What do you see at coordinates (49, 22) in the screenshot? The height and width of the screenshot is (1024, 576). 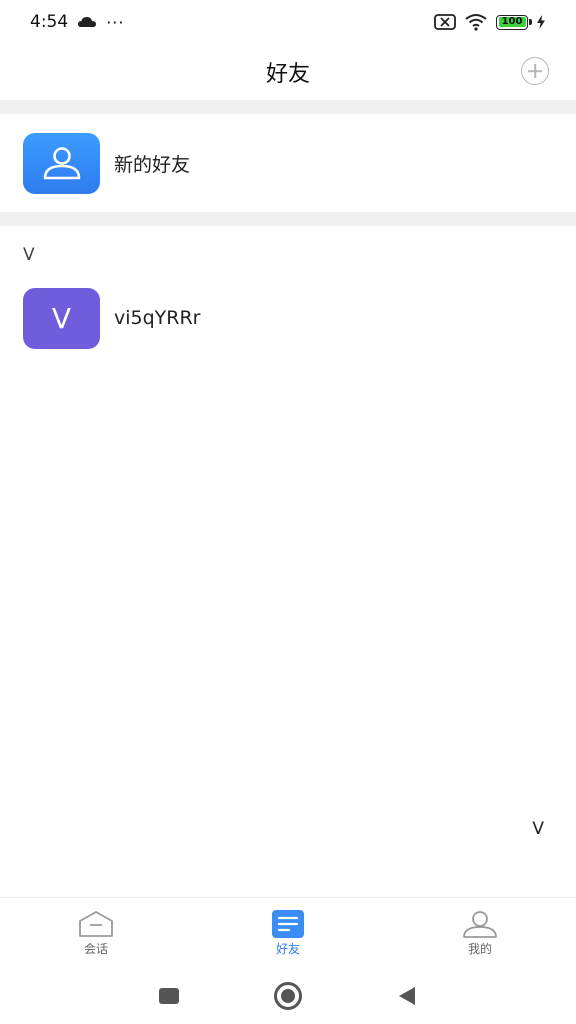 I see `status-time: 4:54` at bounding box center [49, 22].